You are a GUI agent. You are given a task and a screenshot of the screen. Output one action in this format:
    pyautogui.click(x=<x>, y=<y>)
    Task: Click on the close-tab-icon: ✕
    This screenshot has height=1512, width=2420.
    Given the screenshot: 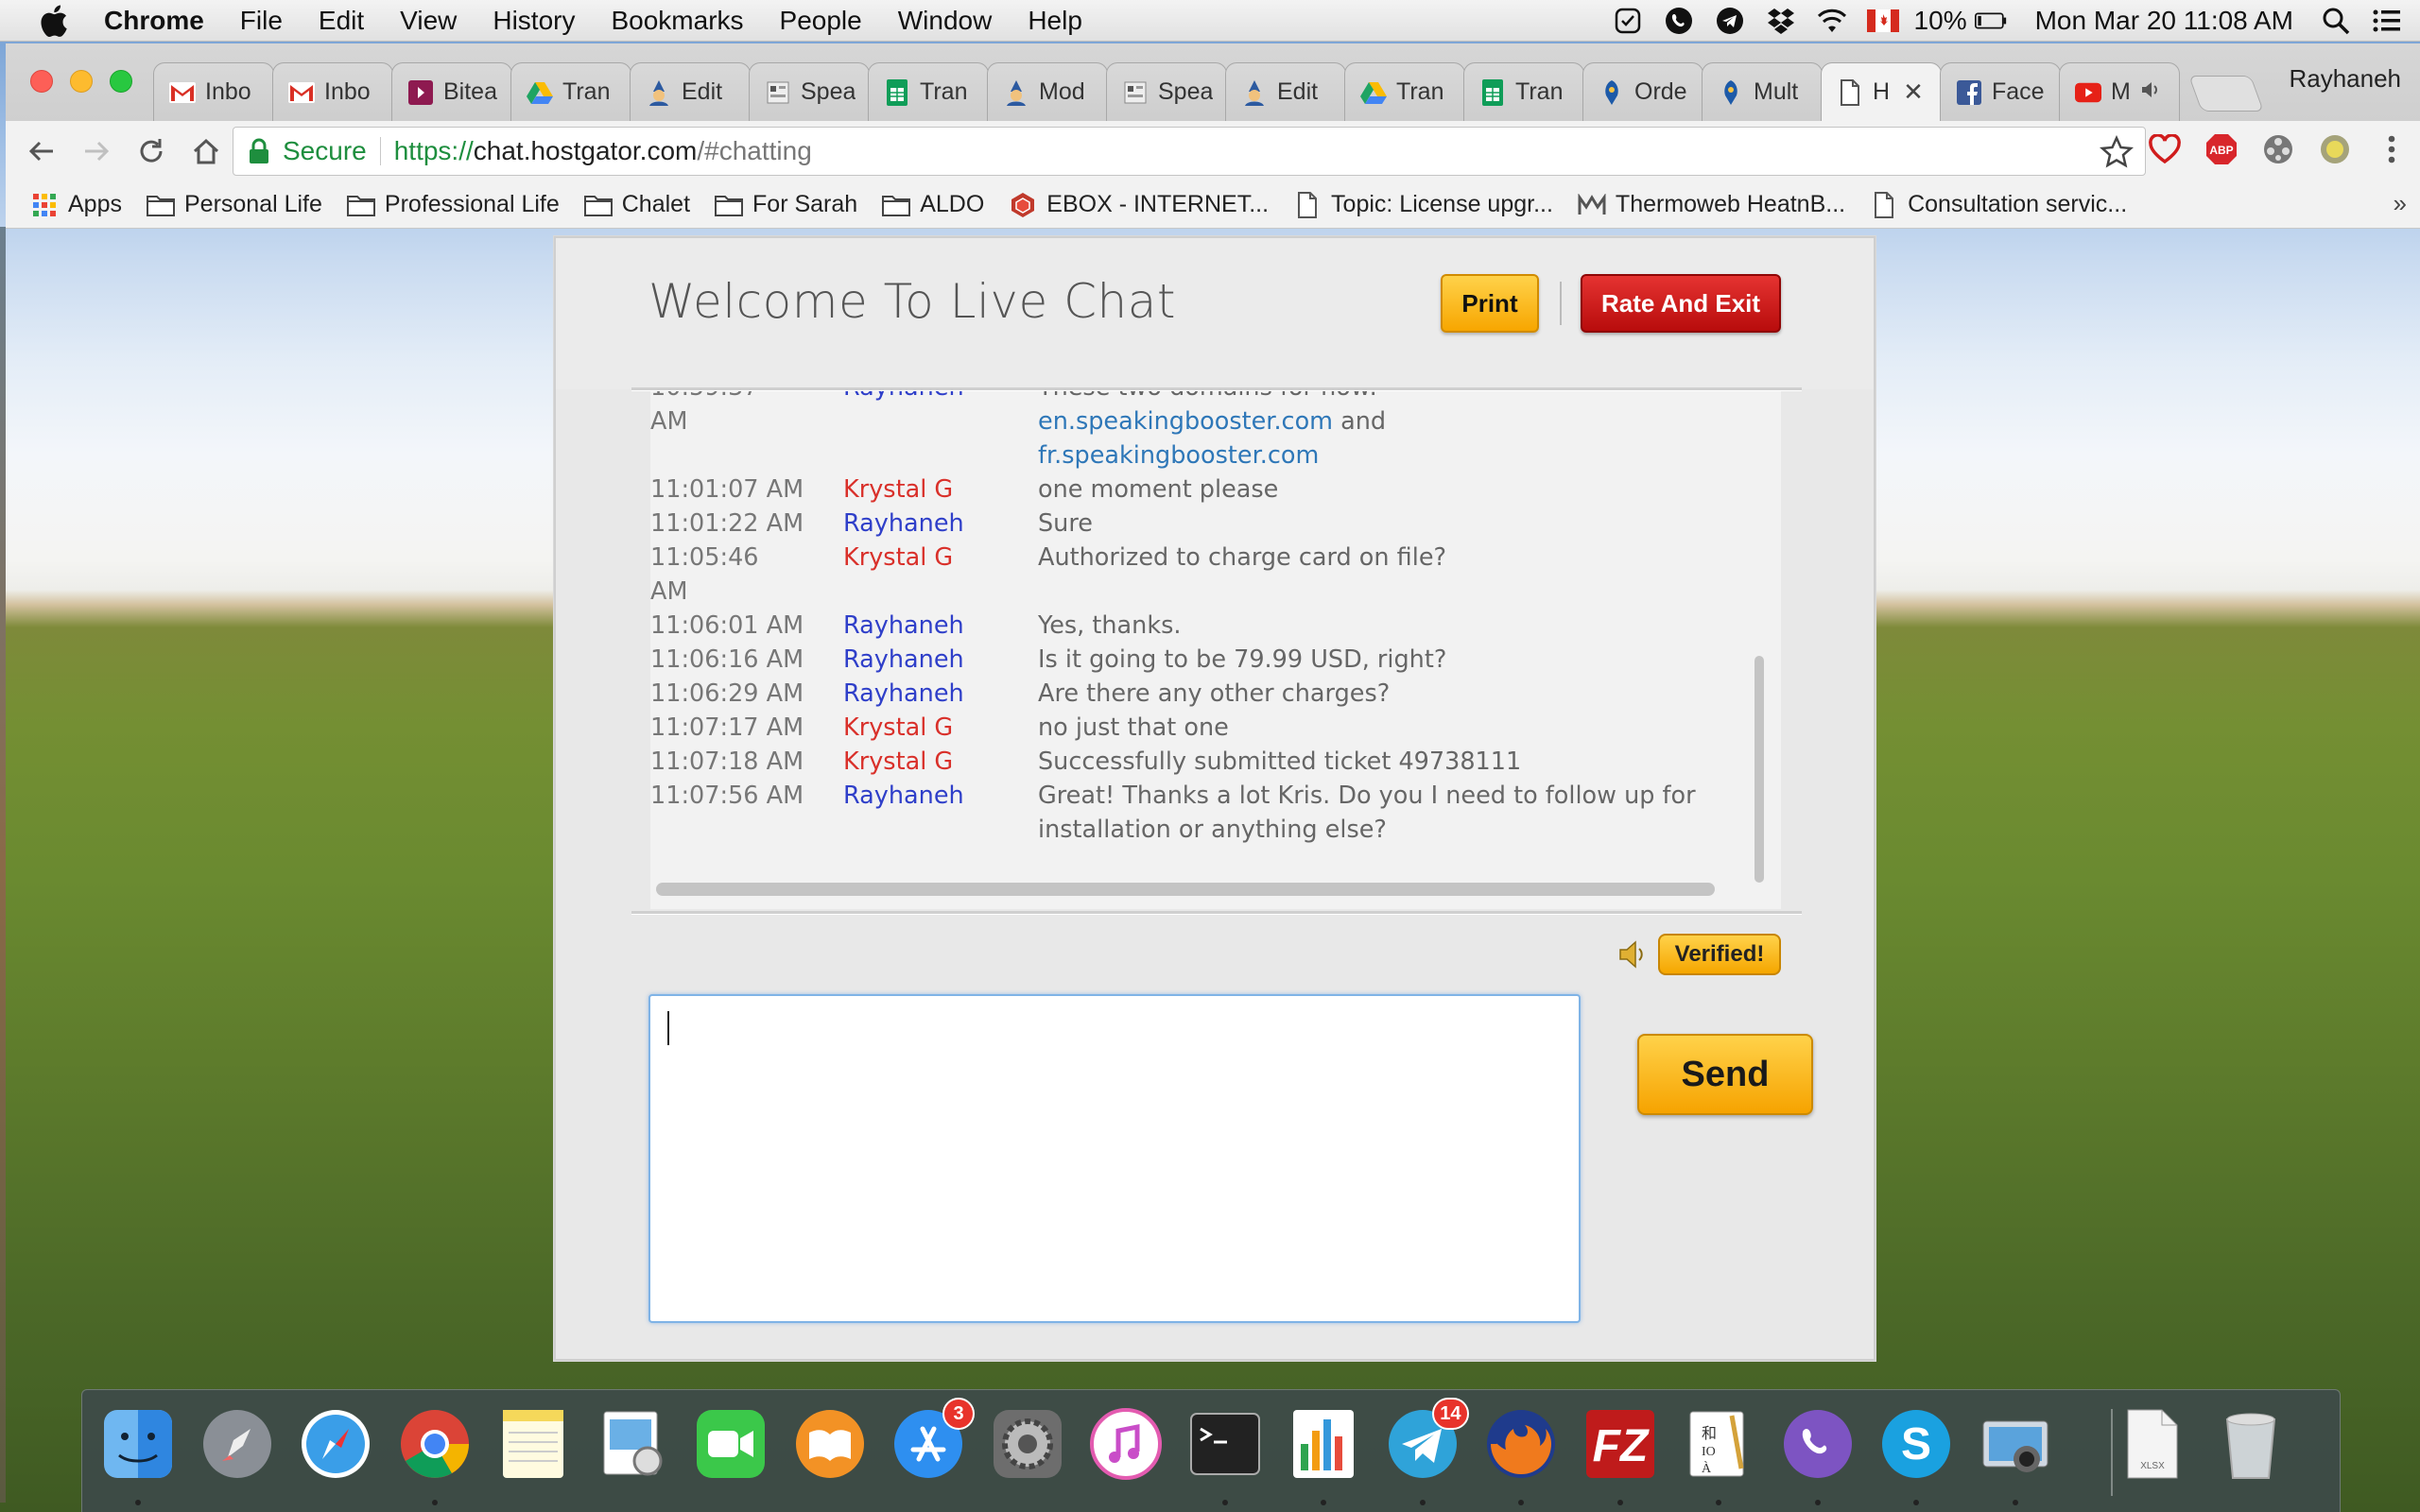 What is the action you would take?
    pyautogui.click(x=1914, y=92)
    